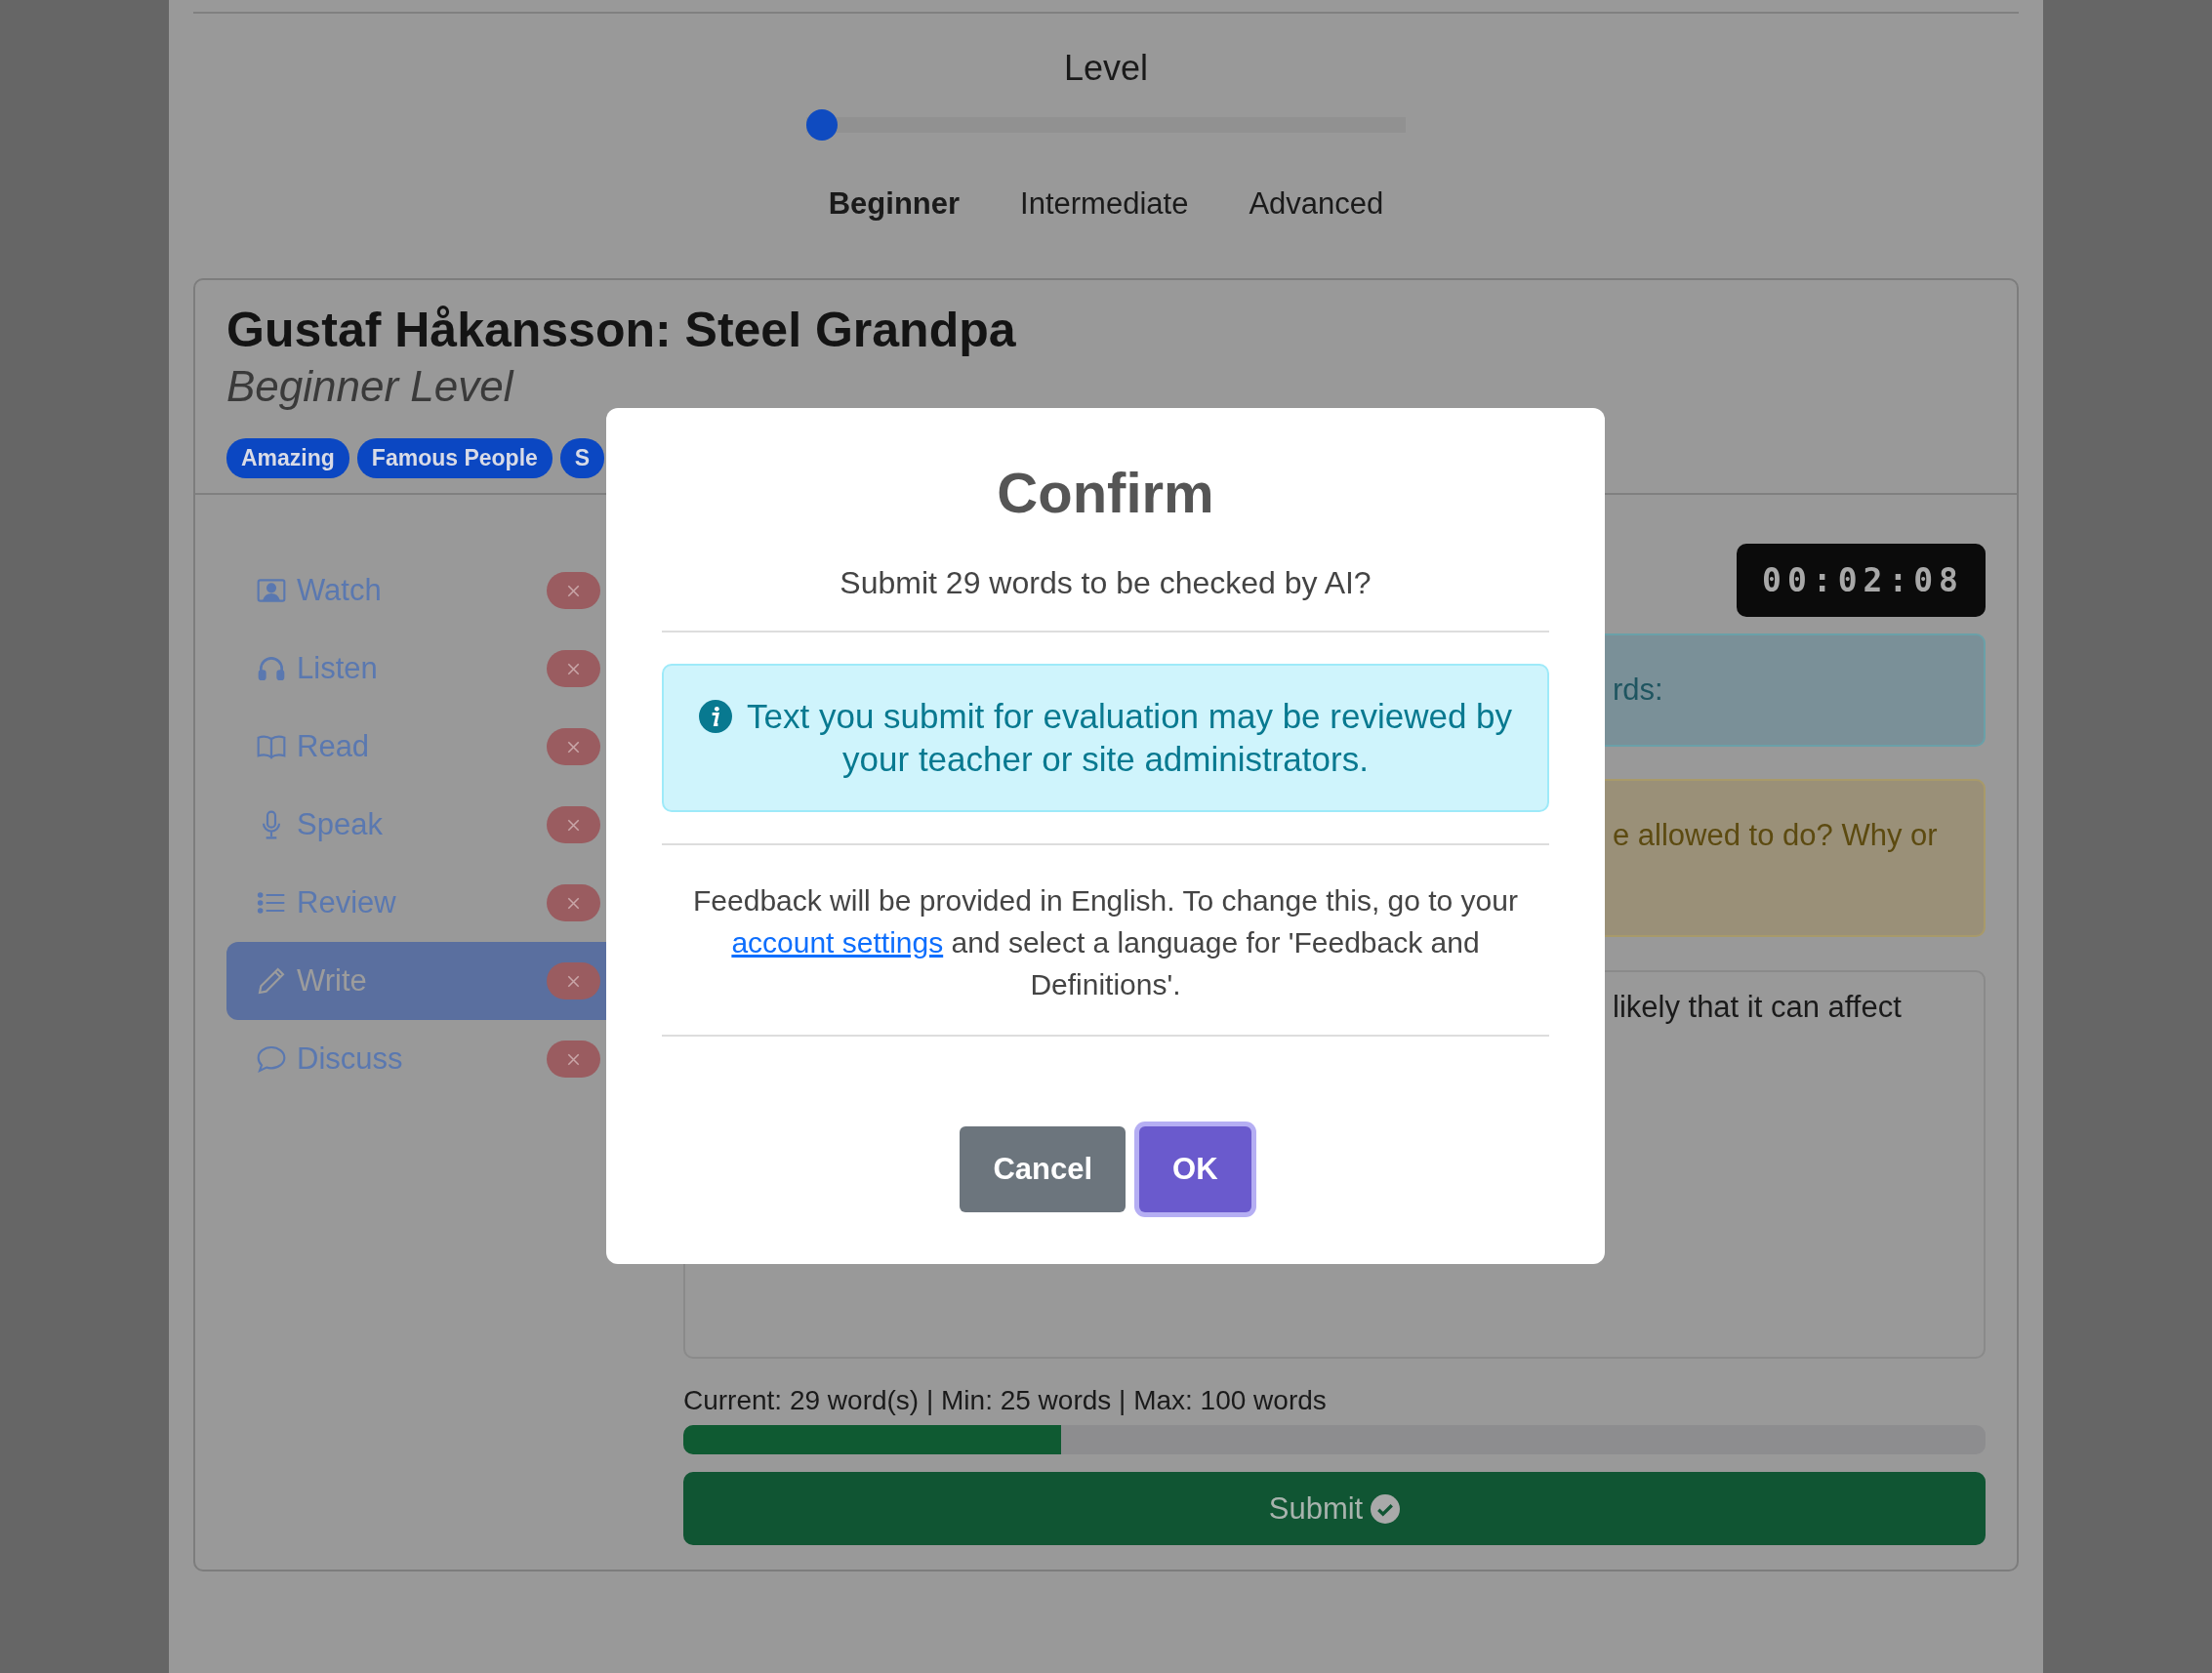  I want to click on dialog-title: Confirm, so click(1105, 493).